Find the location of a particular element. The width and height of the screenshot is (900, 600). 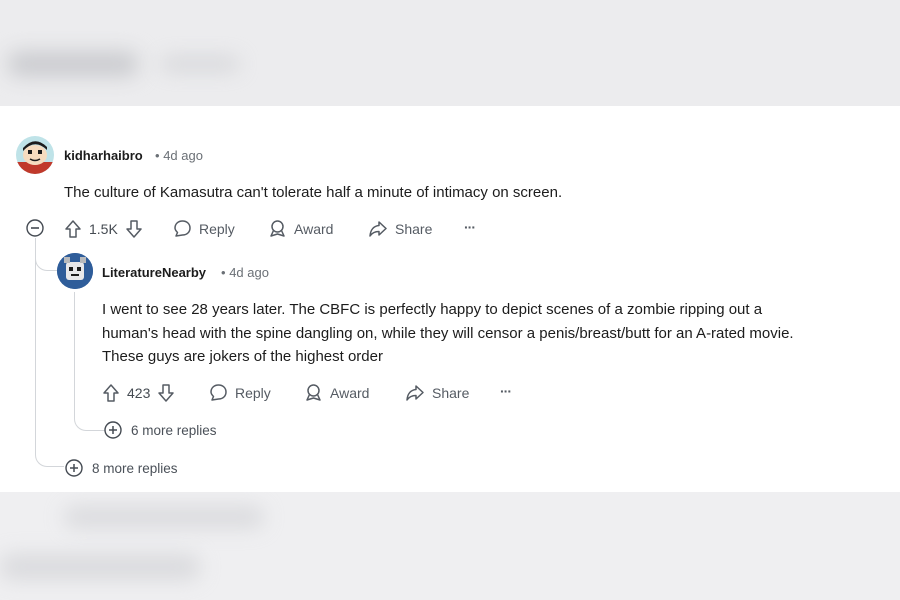

vote-count: 423 is located at coordinates (139, 393).